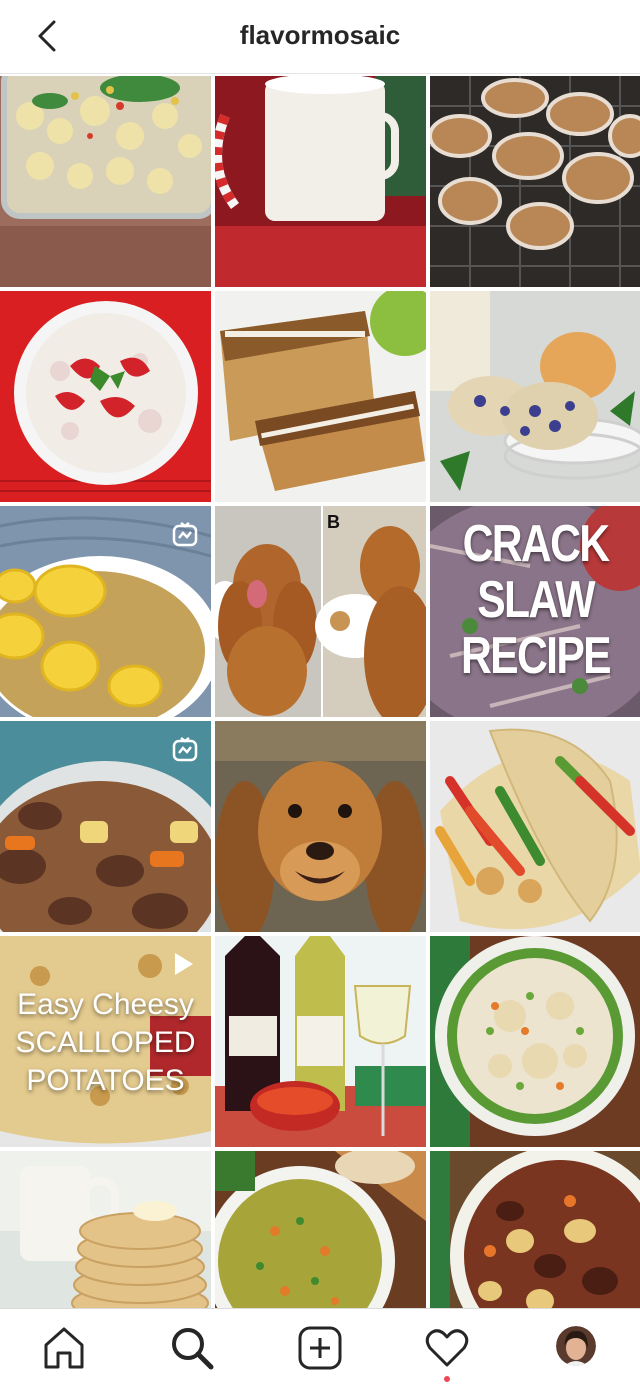 The height and width of the screenshot is (1386, 640). I want to click on collage-label: B, so click(333, 522).